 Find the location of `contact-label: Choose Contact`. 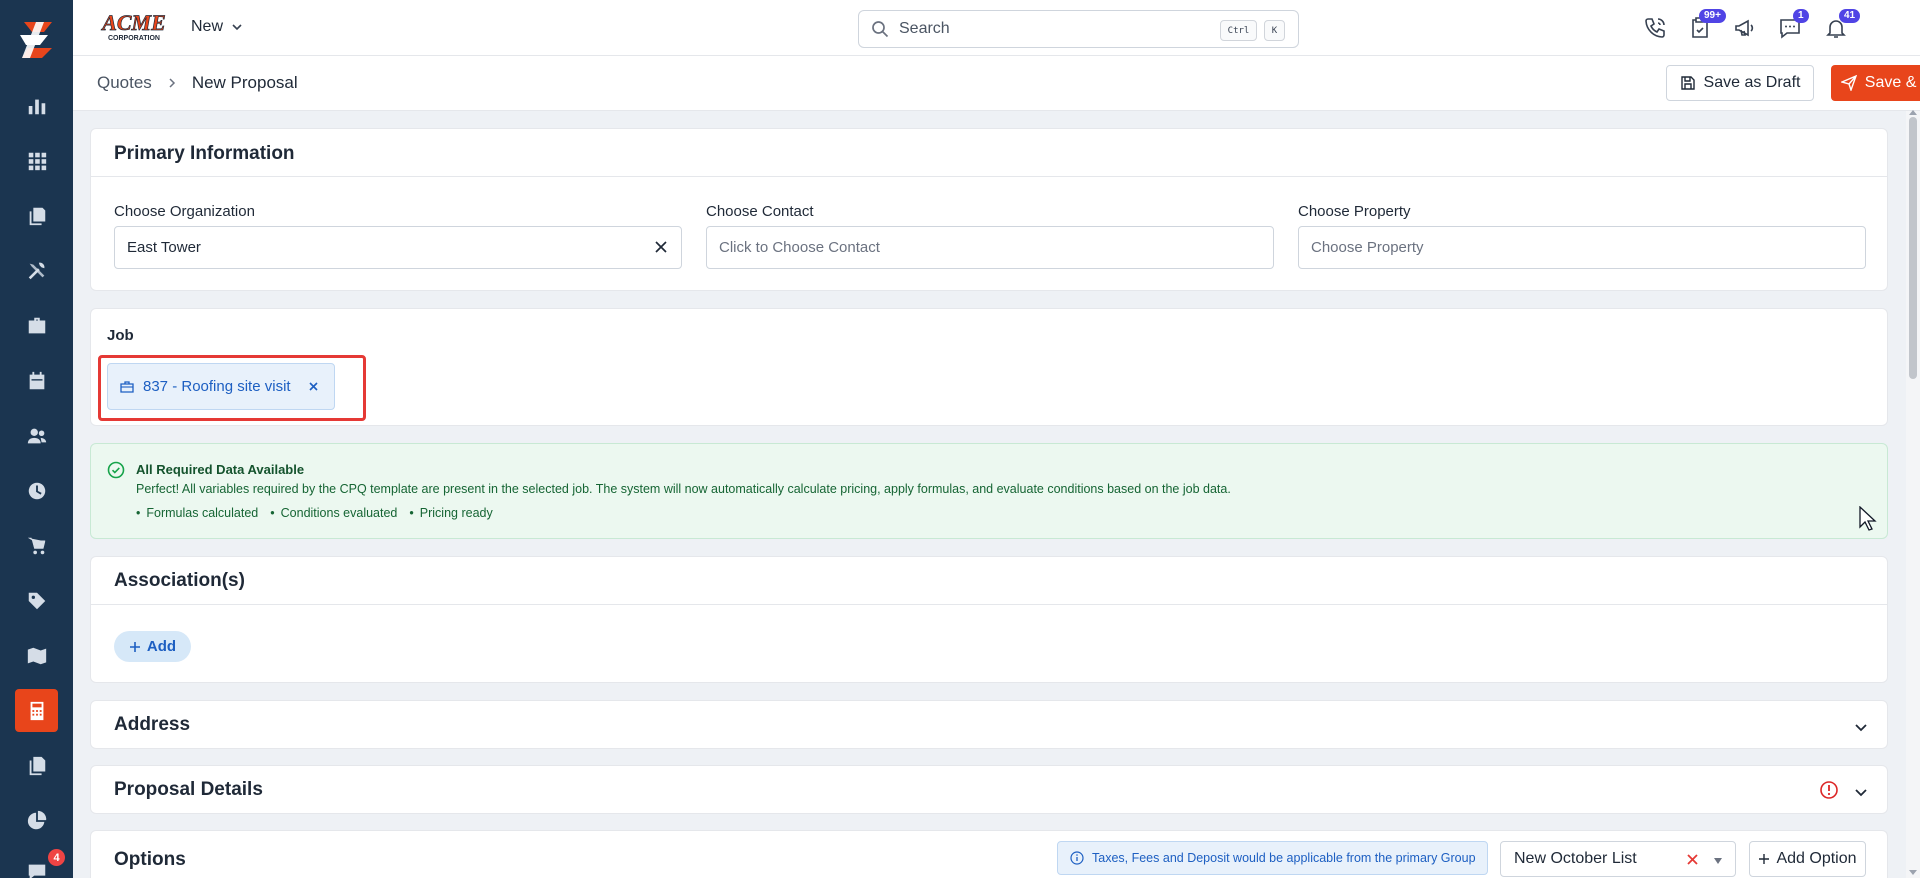

contact-label: Choose Contact is located at coordinates (760, 211).